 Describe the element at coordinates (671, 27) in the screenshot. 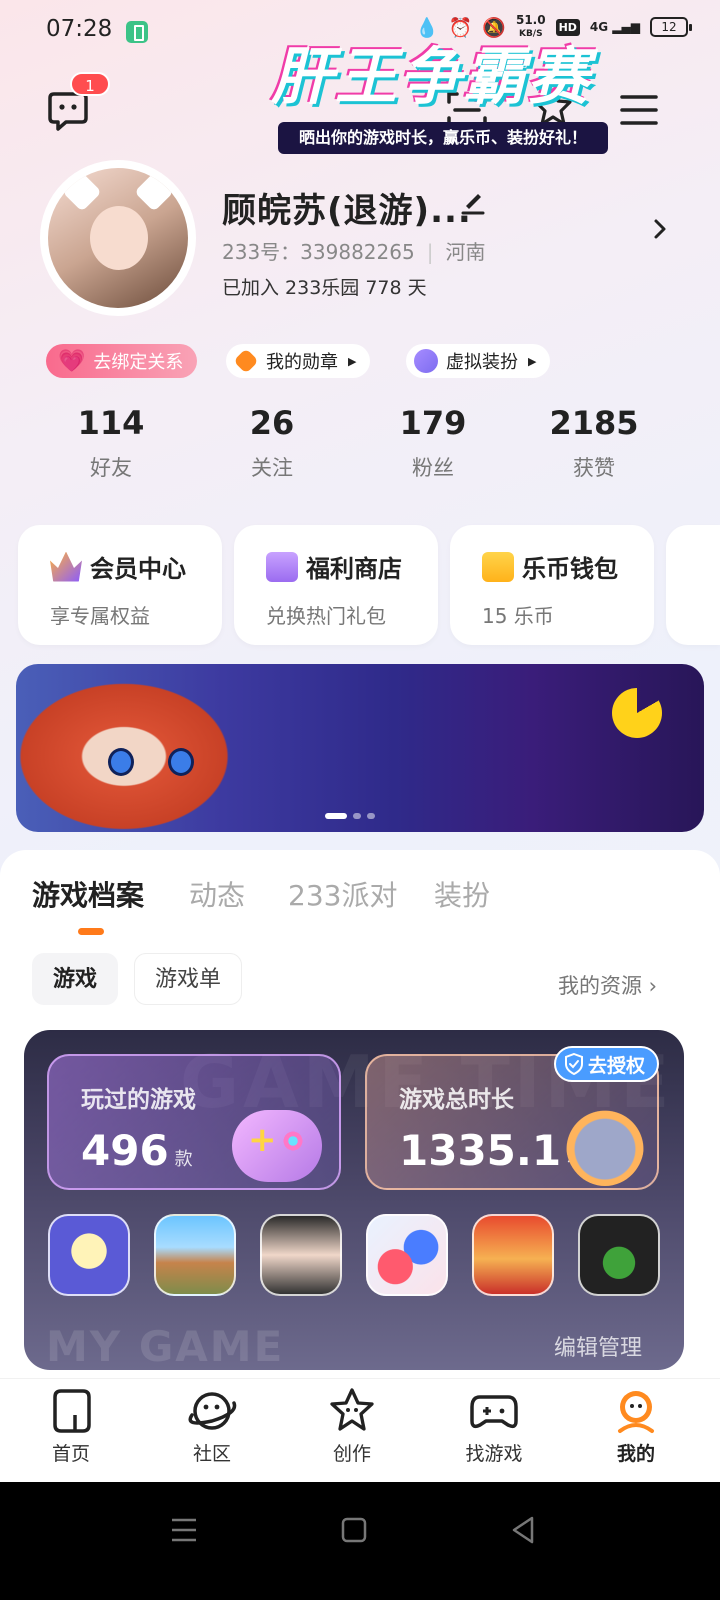

I see `battery-icon: 12` at that location.